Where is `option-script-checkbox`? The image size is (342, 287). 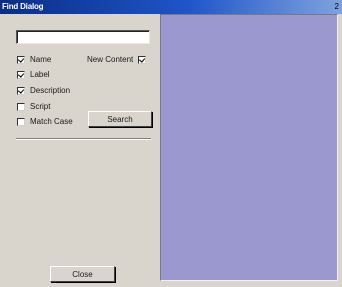 option-script-checkbox is located at coordinates (21, 106).